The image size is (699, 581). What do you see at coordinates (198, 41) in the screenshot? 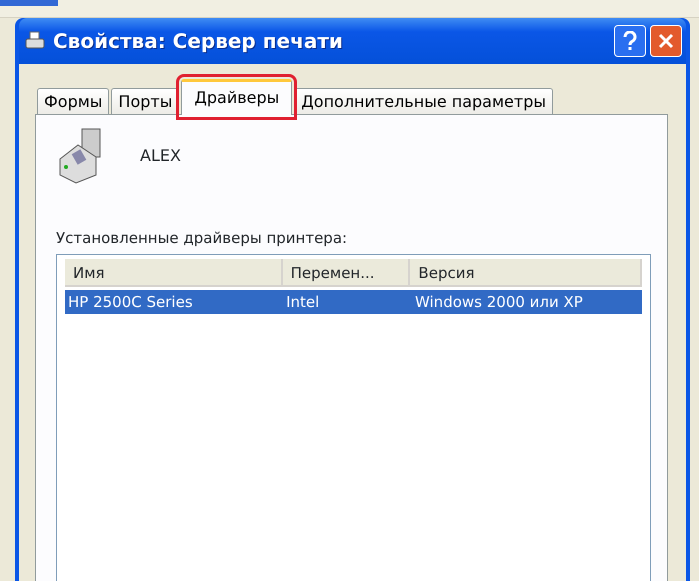
I see `window-title: Свойства: Сервер печати` at bounding box center [198, 41].